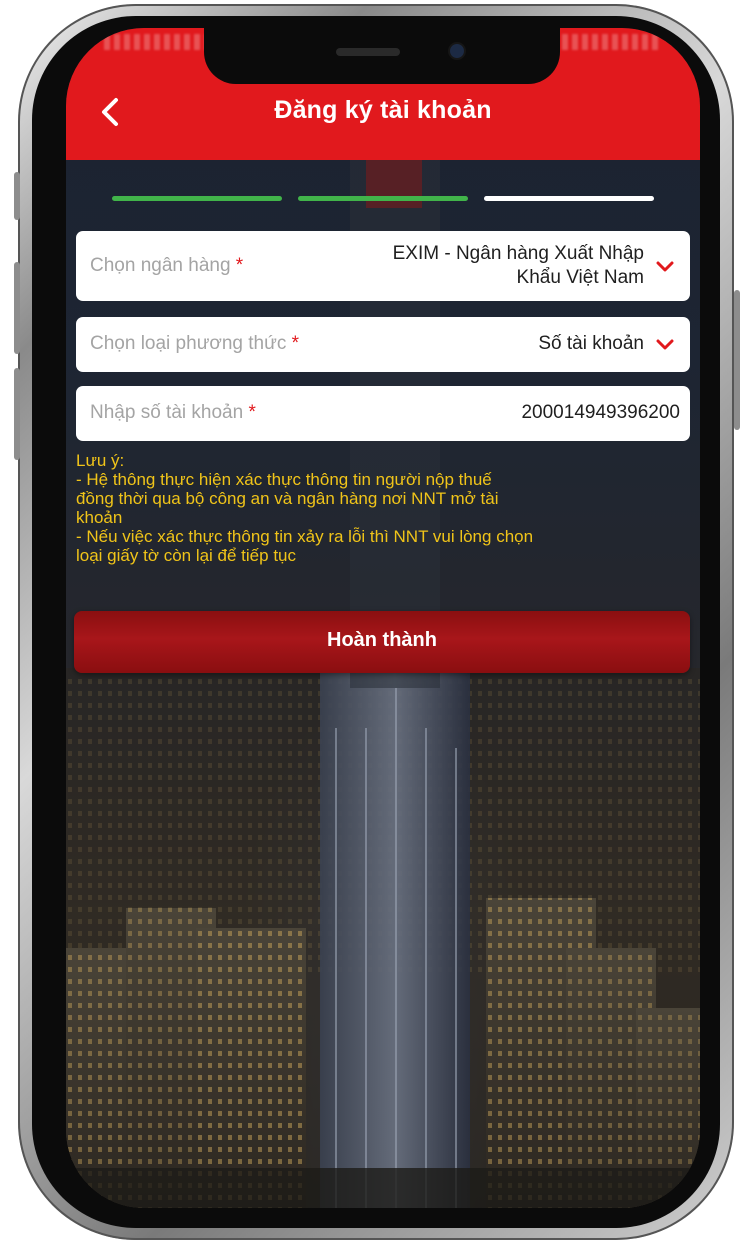 The height and width of the screenshot is (1243, 753). I want to click on method-select: Chọn loại phương thức * Số tài khoản, so click(383, 344).